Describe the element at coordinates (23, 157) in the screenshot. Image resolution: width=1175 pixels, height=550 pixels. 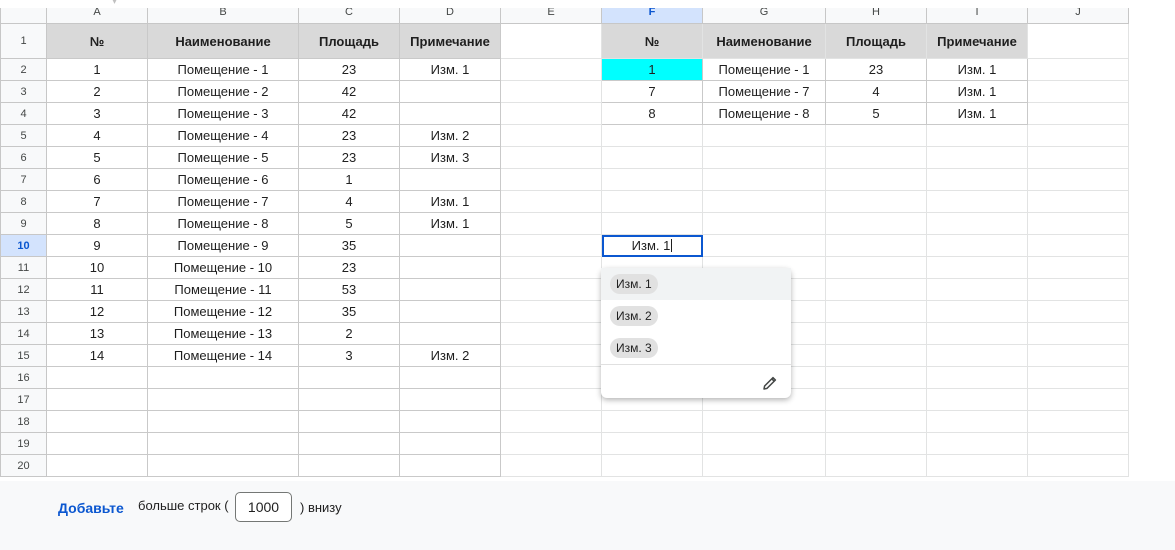
I see `row-header: 6` at that location.